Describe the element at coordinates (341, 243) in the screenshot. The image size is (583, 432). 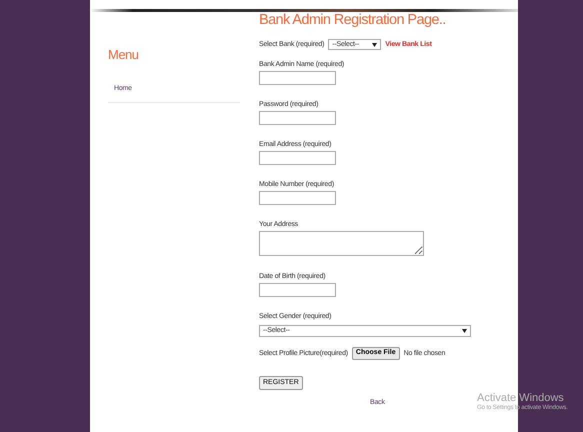
I see `address-field` at that location.